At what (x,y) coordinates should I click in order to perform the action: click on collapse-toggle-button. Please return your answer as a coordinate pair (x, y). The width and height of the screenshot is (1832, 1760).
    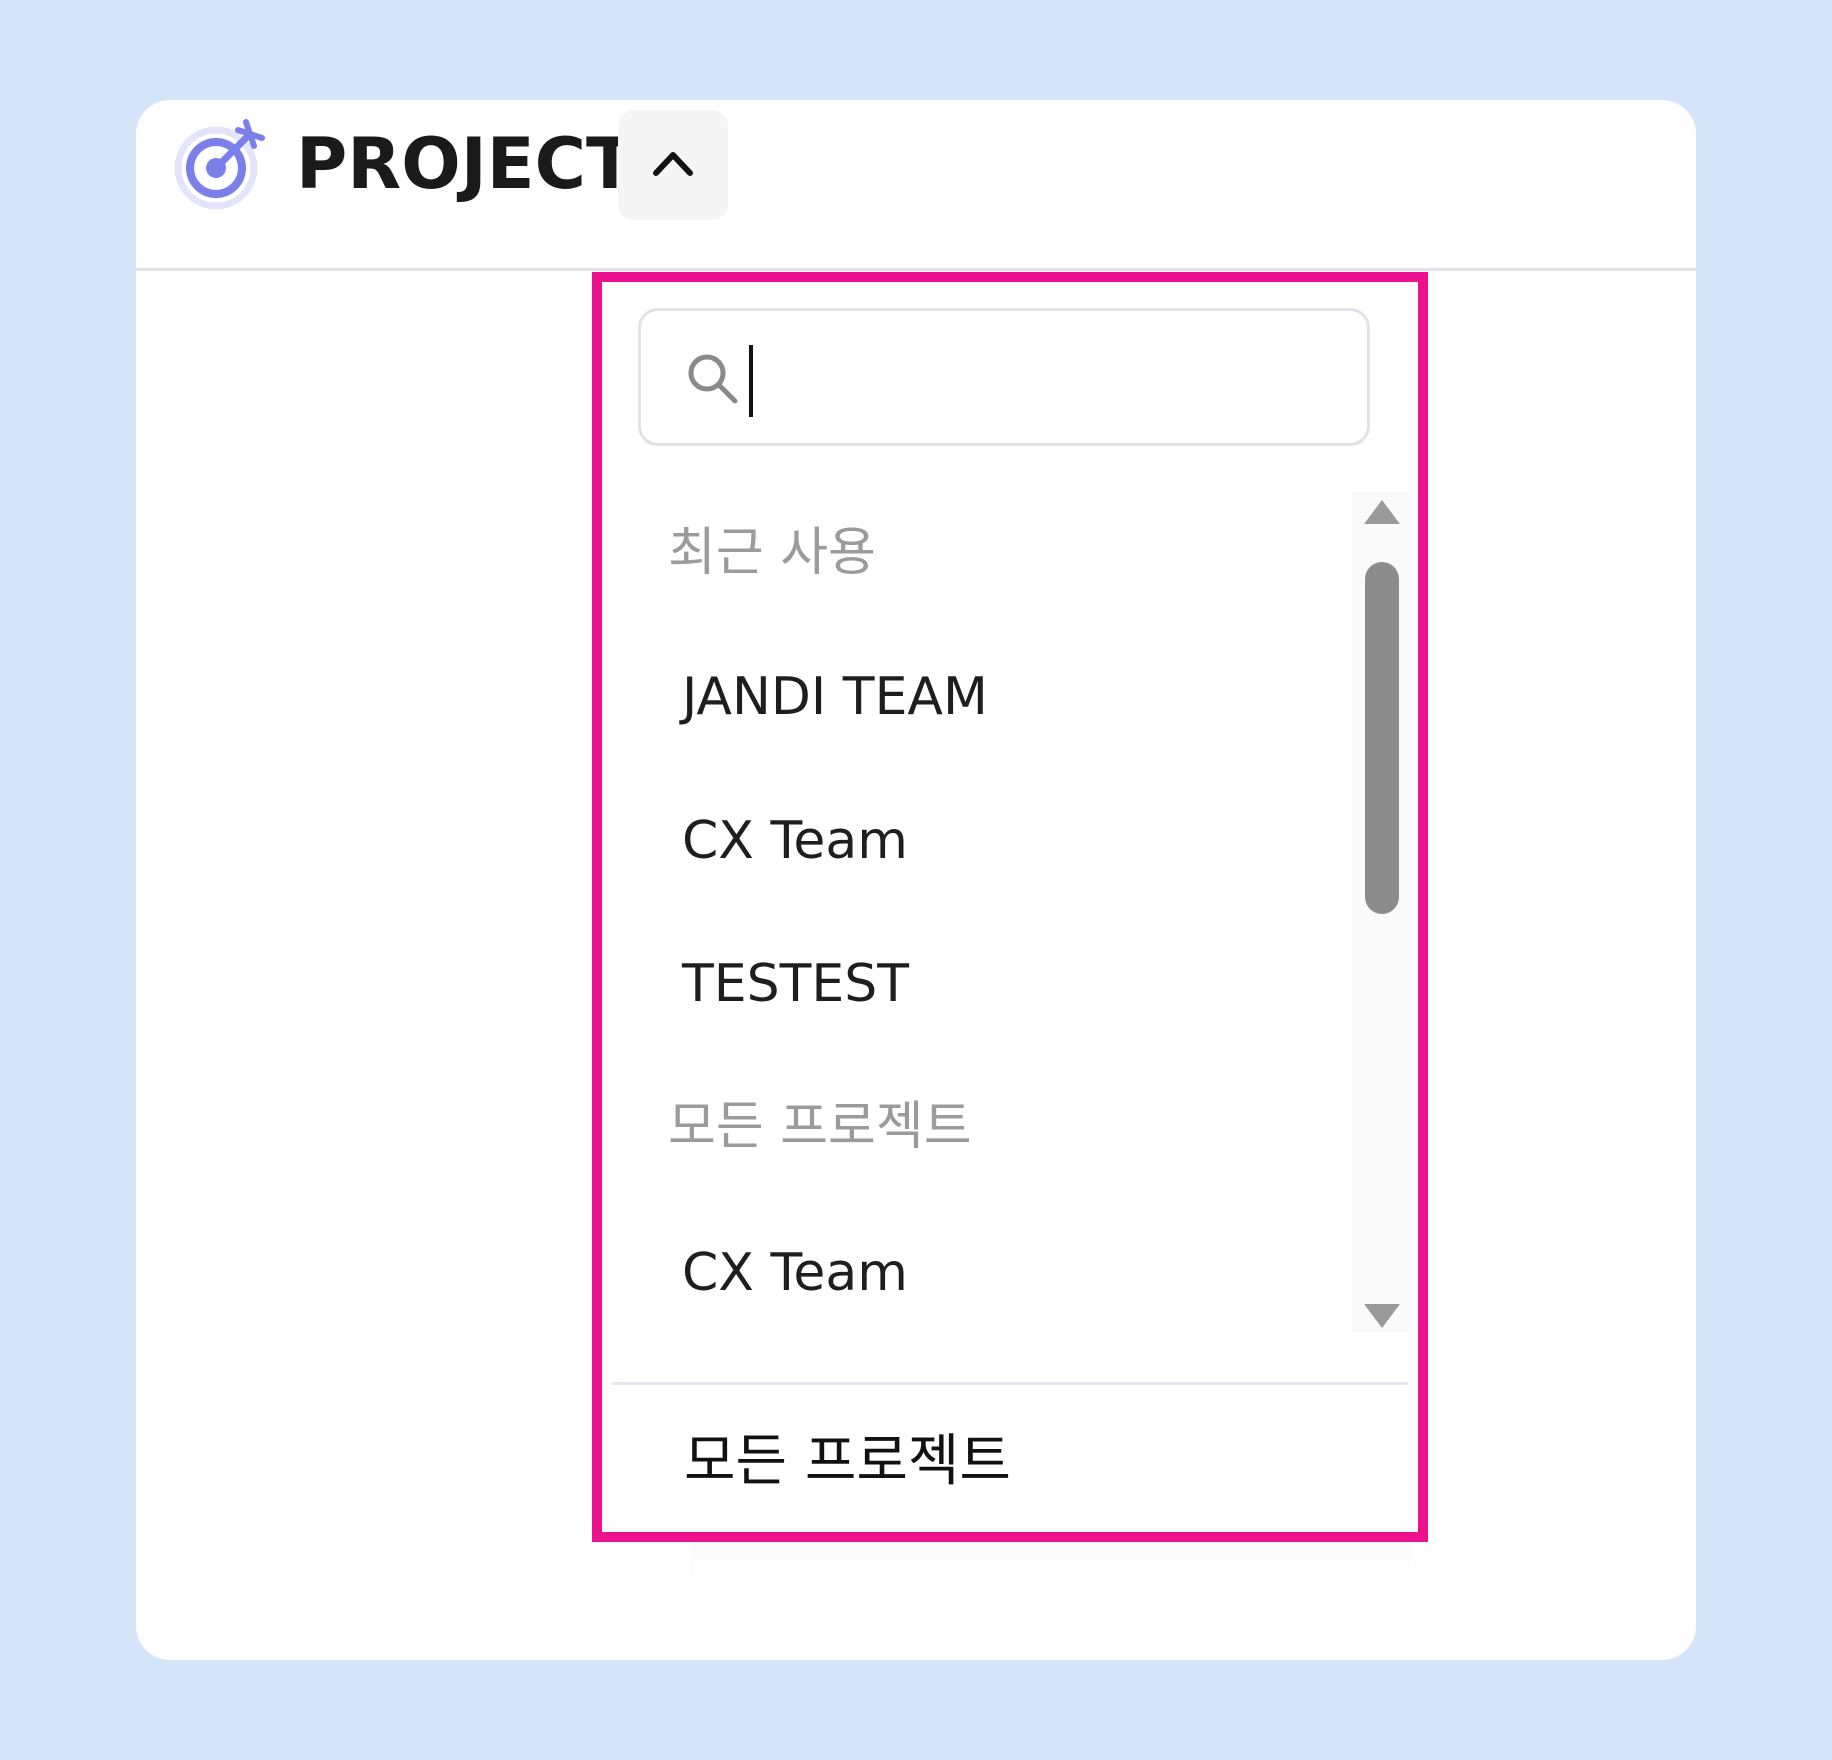
    Looking at the image, I should click on (673, 165).